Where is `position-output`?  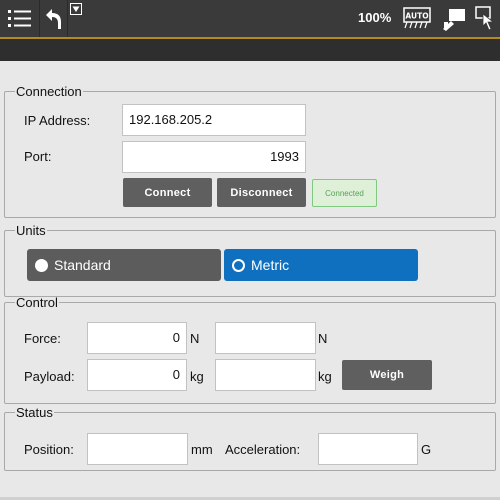 position-output is located at coordinates (137, 449).